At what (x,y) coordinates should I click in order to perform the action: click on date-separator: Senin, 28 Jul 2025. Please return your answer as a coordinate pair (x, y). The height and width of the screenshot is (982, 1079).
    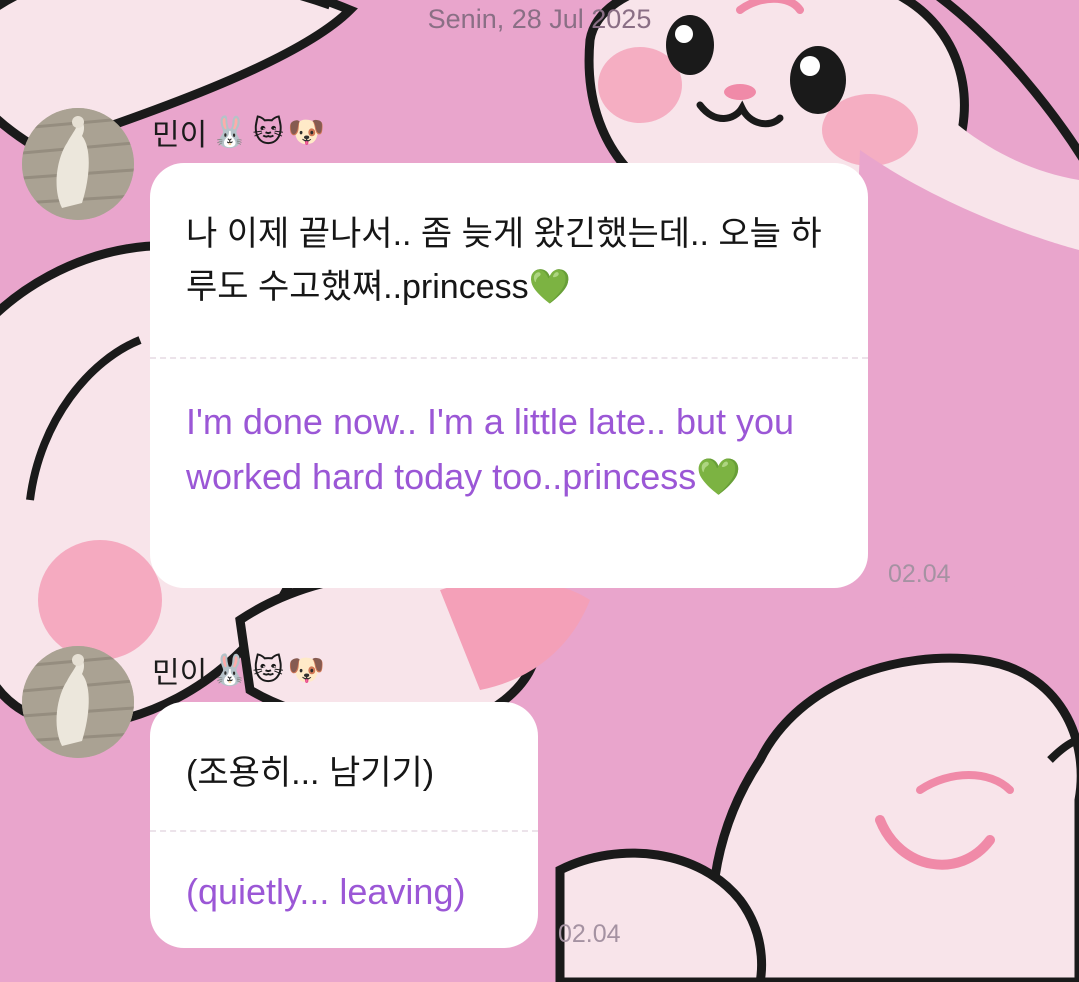
    Looking at the image, I should click on (539, 19).